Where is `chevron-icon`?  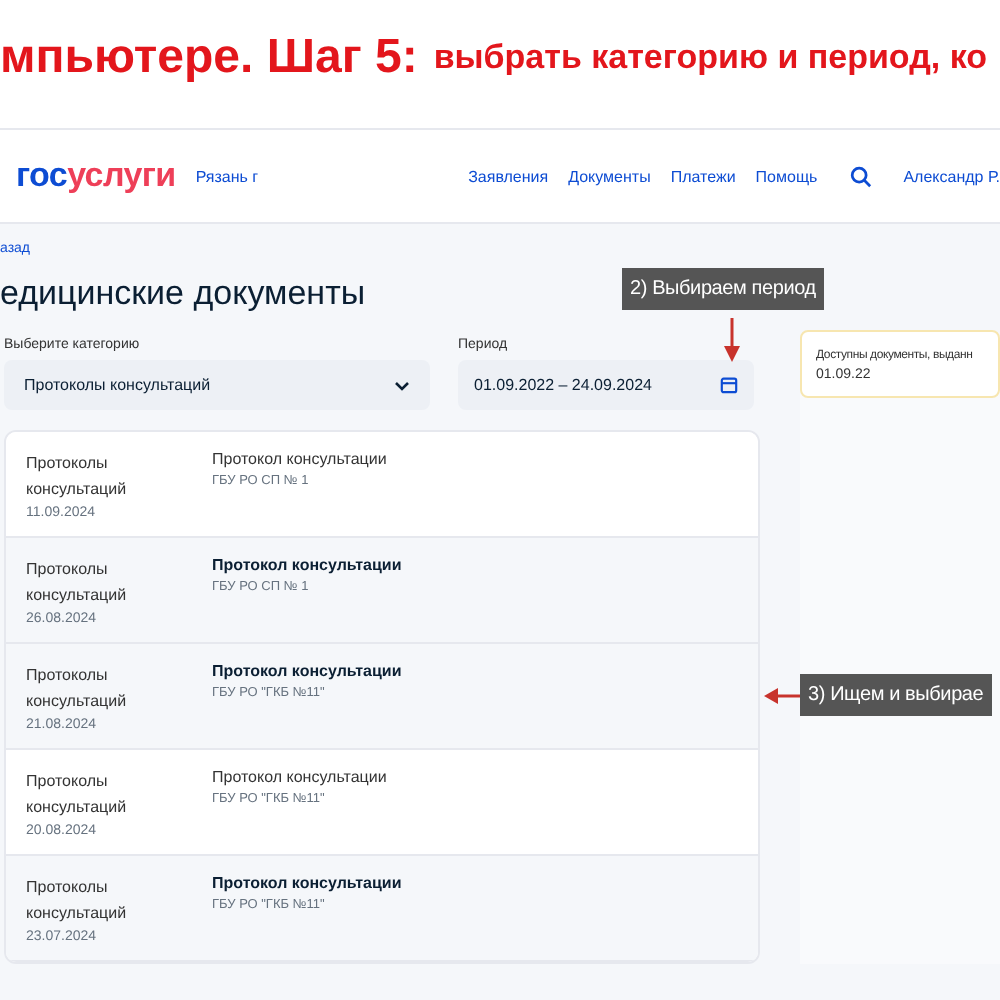
chevron-icon is located at coordinates (402, 385).